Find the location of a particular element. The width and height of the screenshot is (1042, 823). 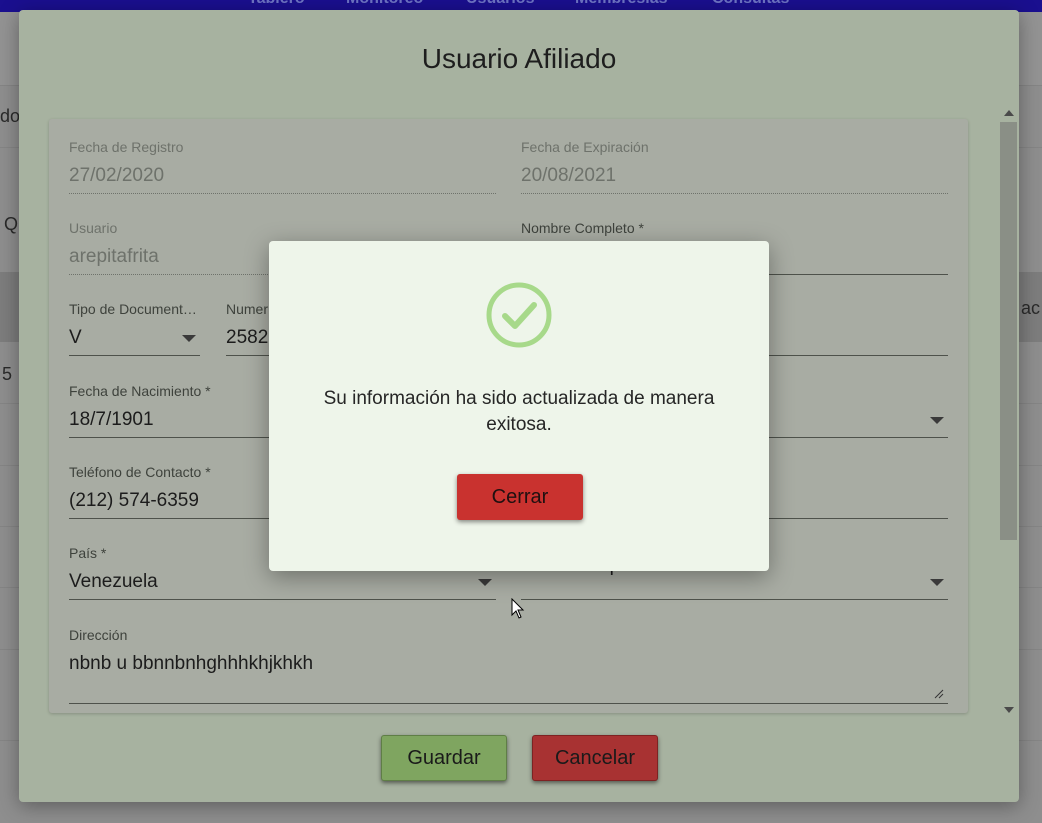

field-value: V is located at coordinates (75, 337).